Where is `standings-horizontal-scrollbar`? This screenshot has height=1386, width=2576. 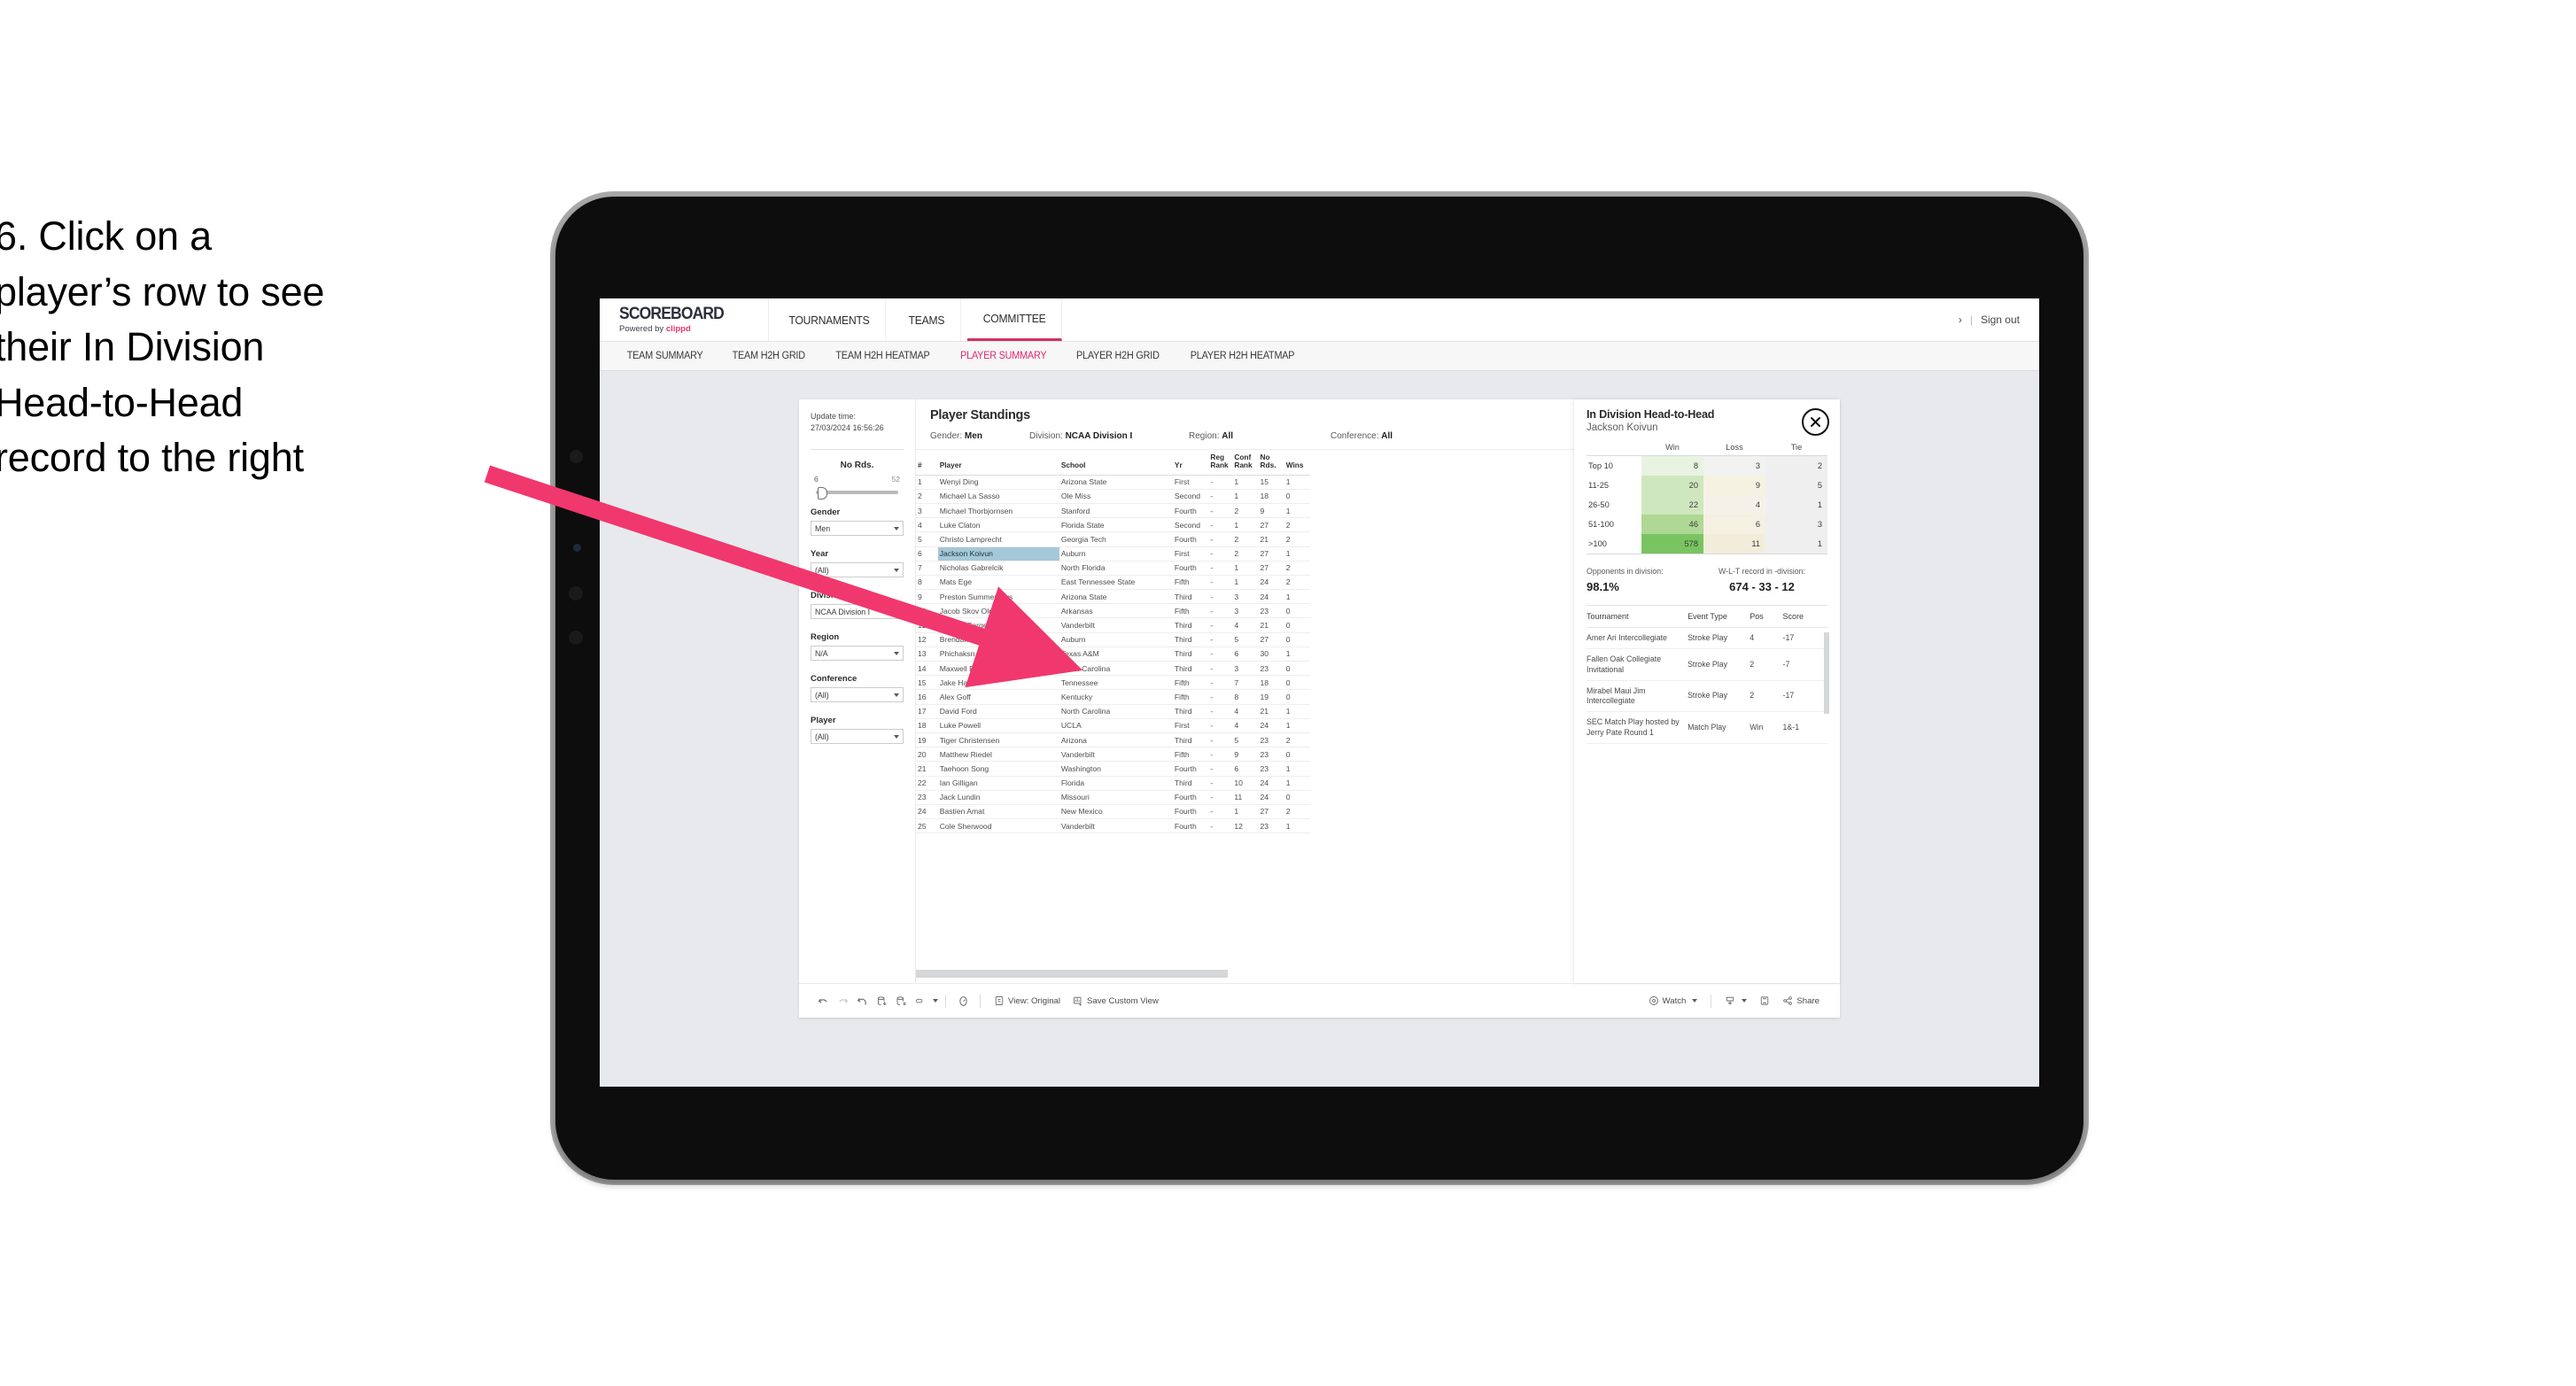 standings-horizontal-scrollbar is located at coordinates (1113, 974).